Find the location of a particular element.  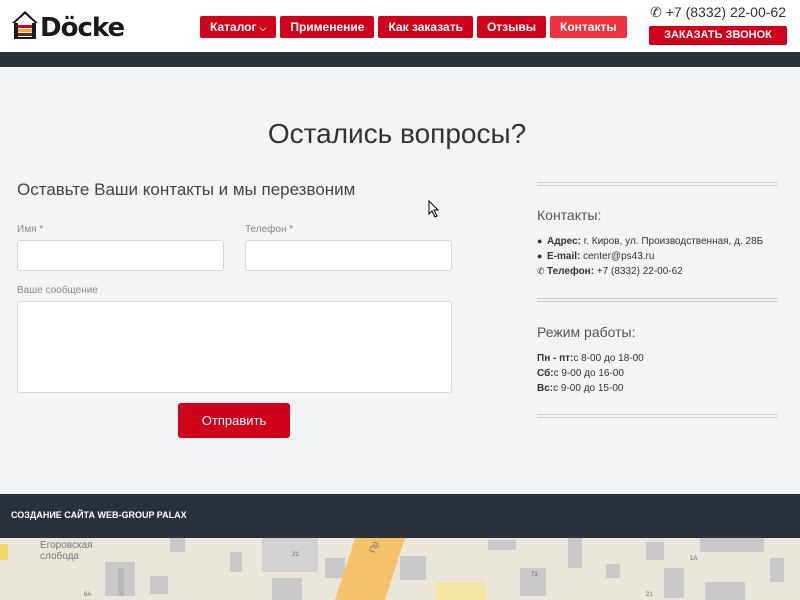

sunday-label: Вс: is located at coordinates (545, 388).